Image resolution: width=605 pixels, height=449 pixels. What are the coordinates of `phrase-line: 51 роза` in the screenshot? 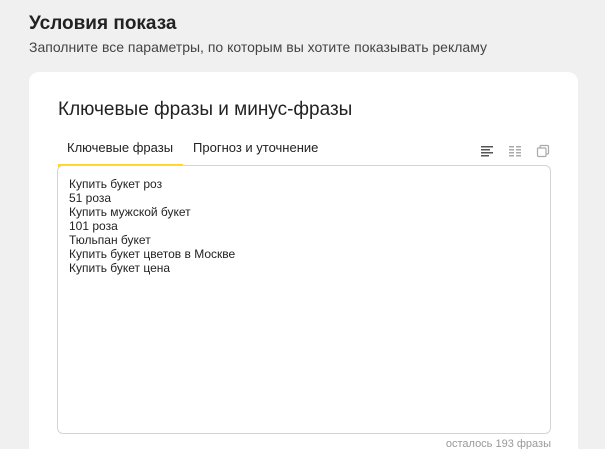 It's located at (90, 198).